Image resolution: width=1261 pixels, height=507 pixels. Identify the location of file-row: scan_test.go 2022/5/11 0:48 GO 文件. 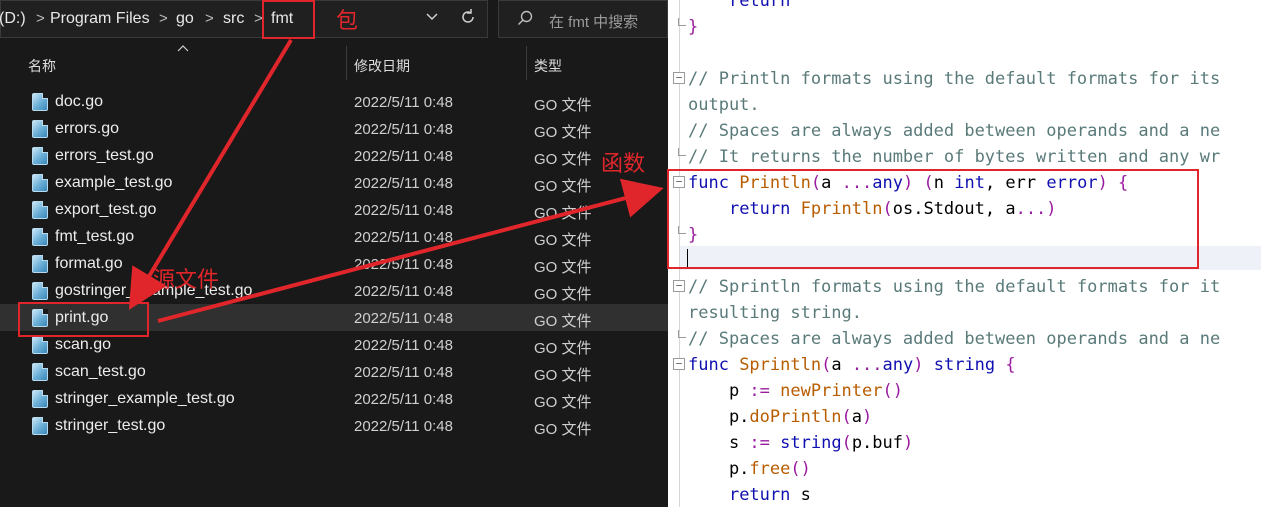
(334, 371).